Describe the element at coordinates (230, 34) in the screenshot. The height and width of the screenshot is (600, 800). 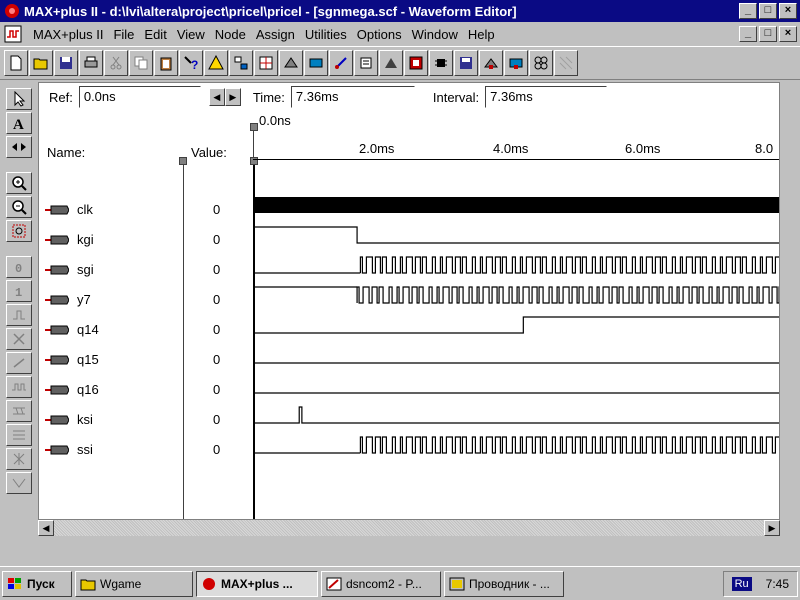
I see `menu-node: Node` at that location.